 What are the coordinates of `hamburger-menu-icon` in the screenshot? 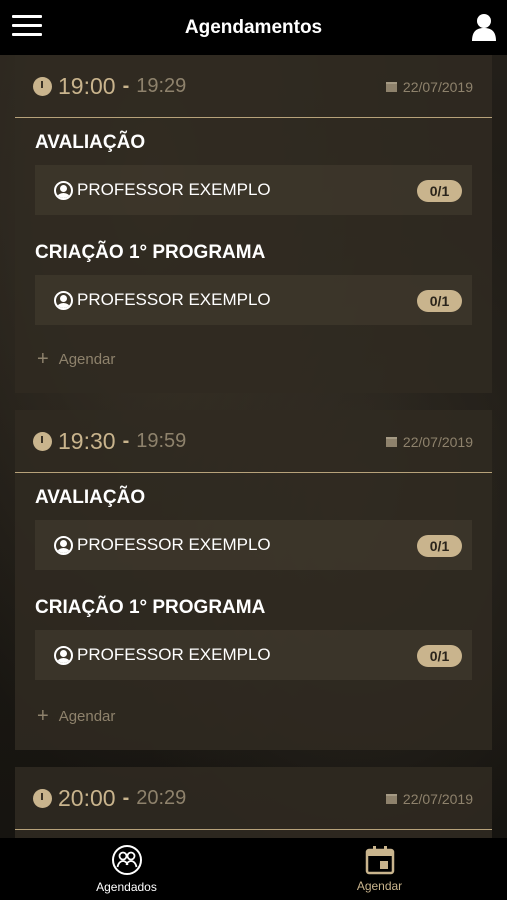 It's located at (27, 27).